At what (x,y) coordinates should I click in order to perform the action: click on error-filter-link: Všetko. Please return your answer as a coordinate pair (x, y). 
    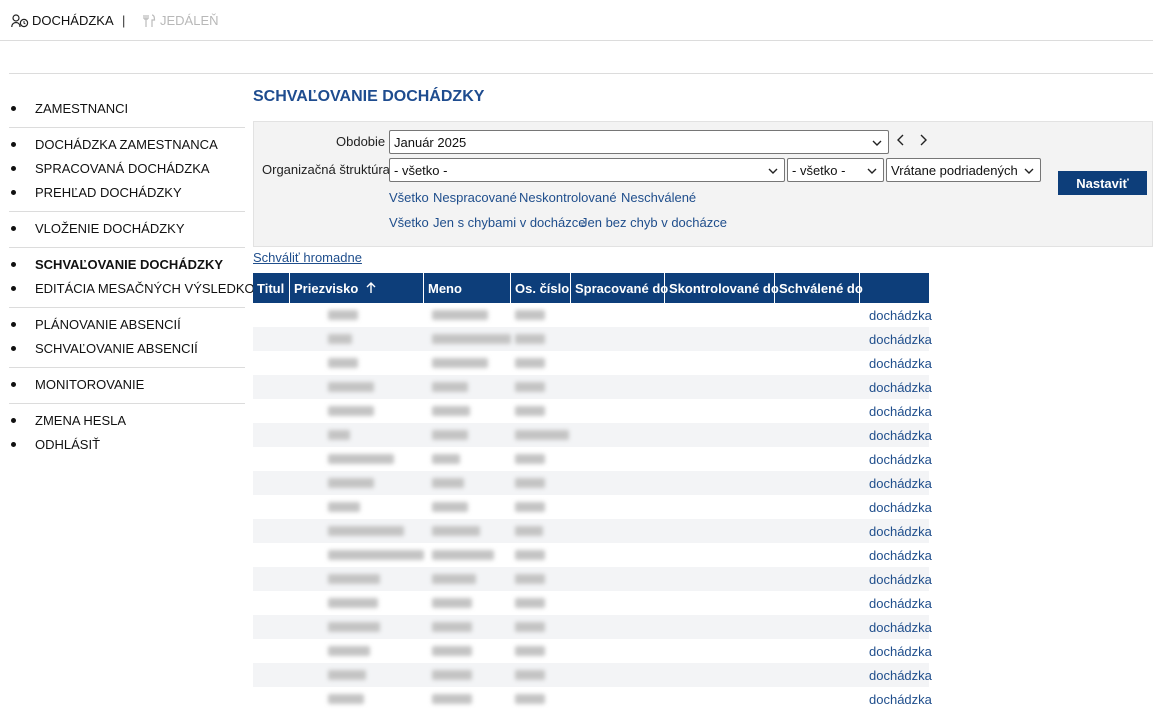
    Looking at the image, I should click on (409, 222).